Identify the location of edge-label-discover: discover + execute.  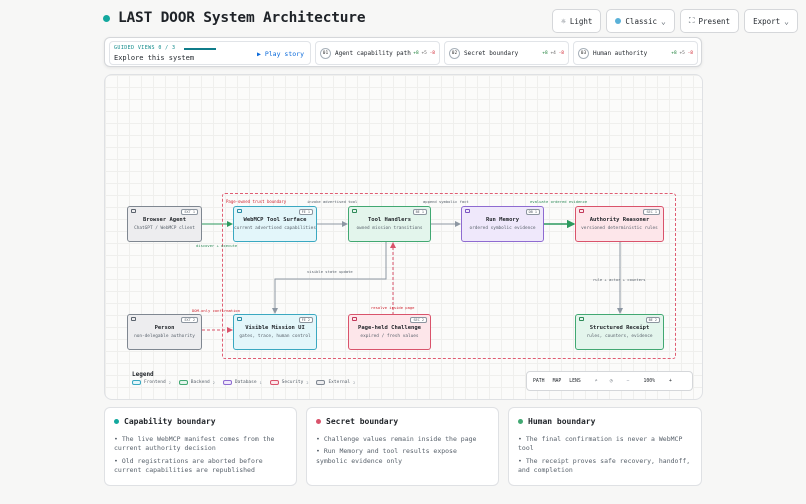
(217, 245).